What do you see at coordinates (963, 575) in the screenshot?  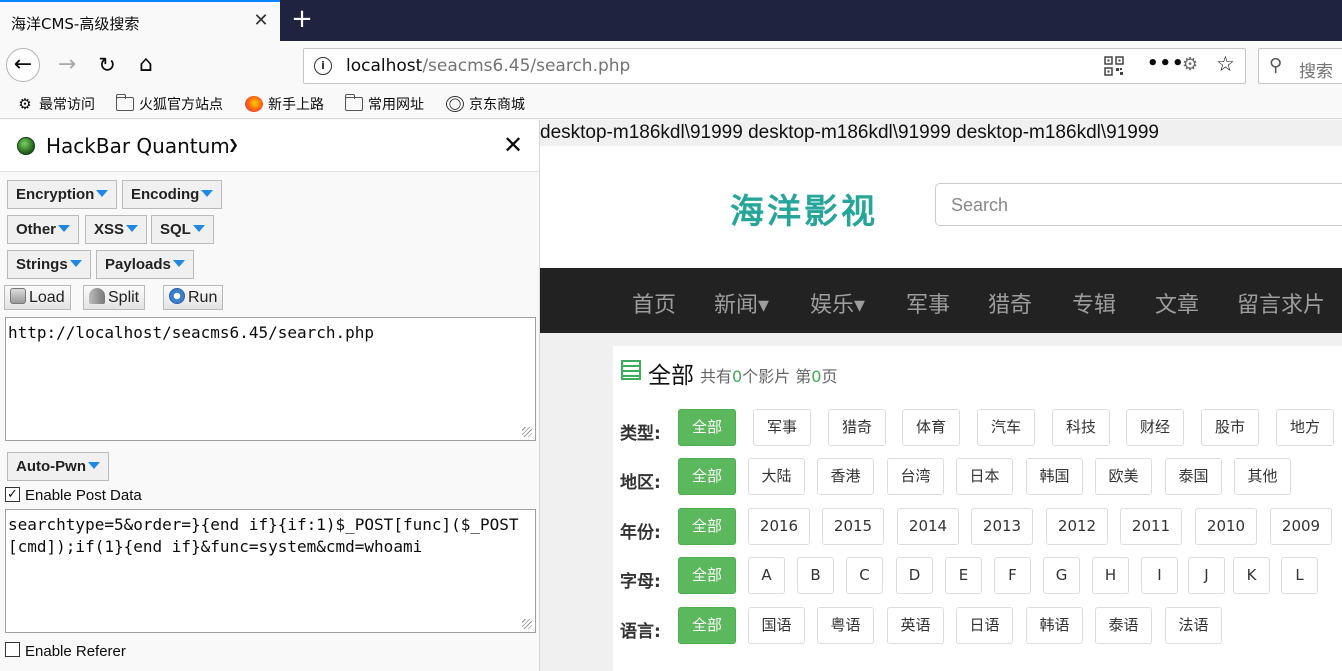 I see `filter-letter-option: E` at bounding box center [963, 575].